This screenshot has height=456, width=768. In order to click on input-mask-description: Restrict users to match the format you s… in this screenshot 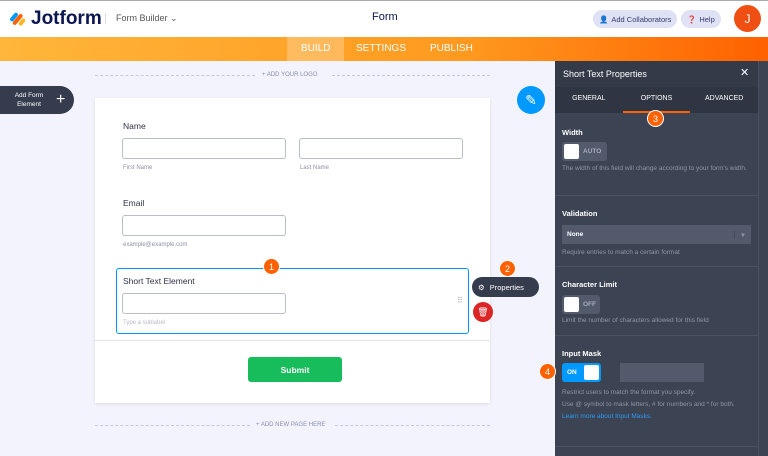, I will do `click(629, 392)`.